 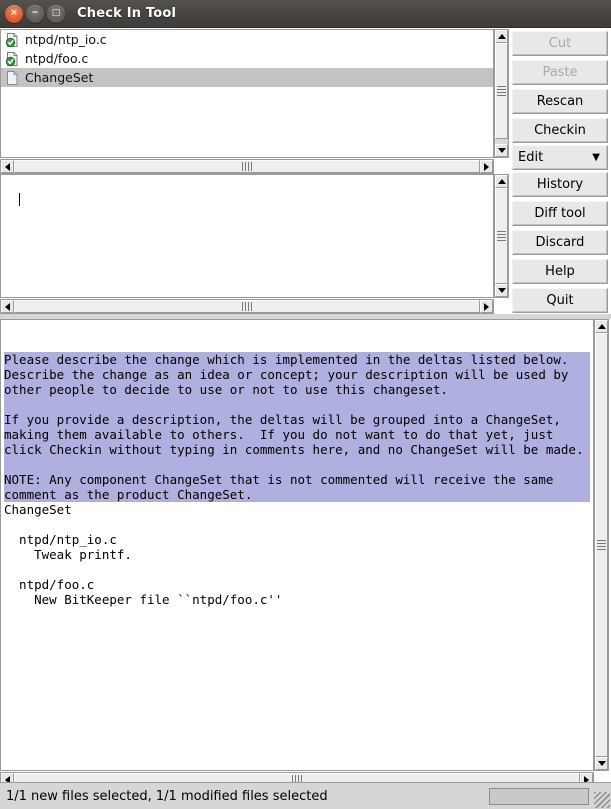 I want to click on close-glyph: ×, so click(x=14, y=13).